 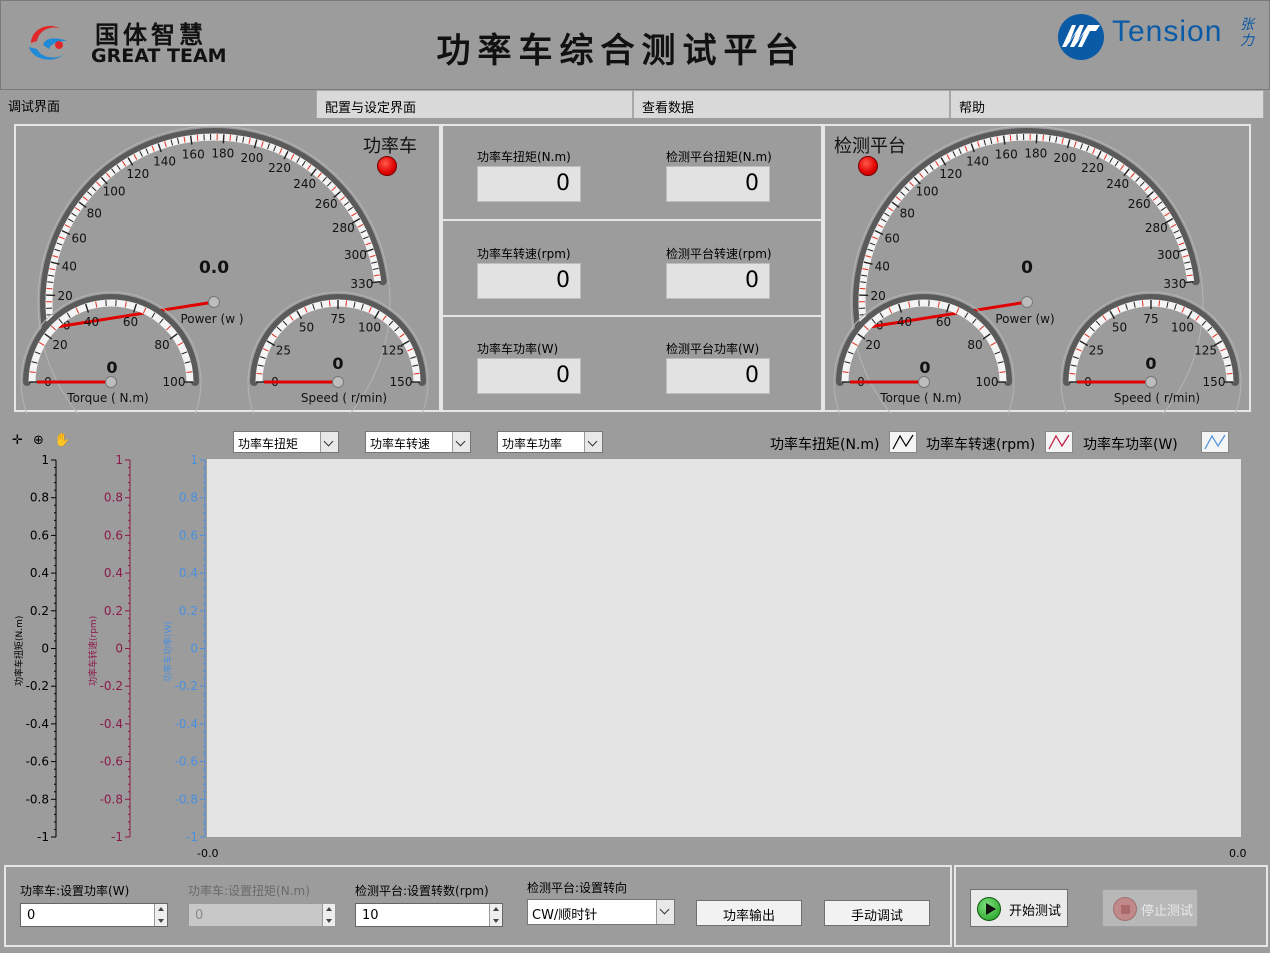 I want to click on tab-config: 配置与设定界面, so click(x=474, y=104).